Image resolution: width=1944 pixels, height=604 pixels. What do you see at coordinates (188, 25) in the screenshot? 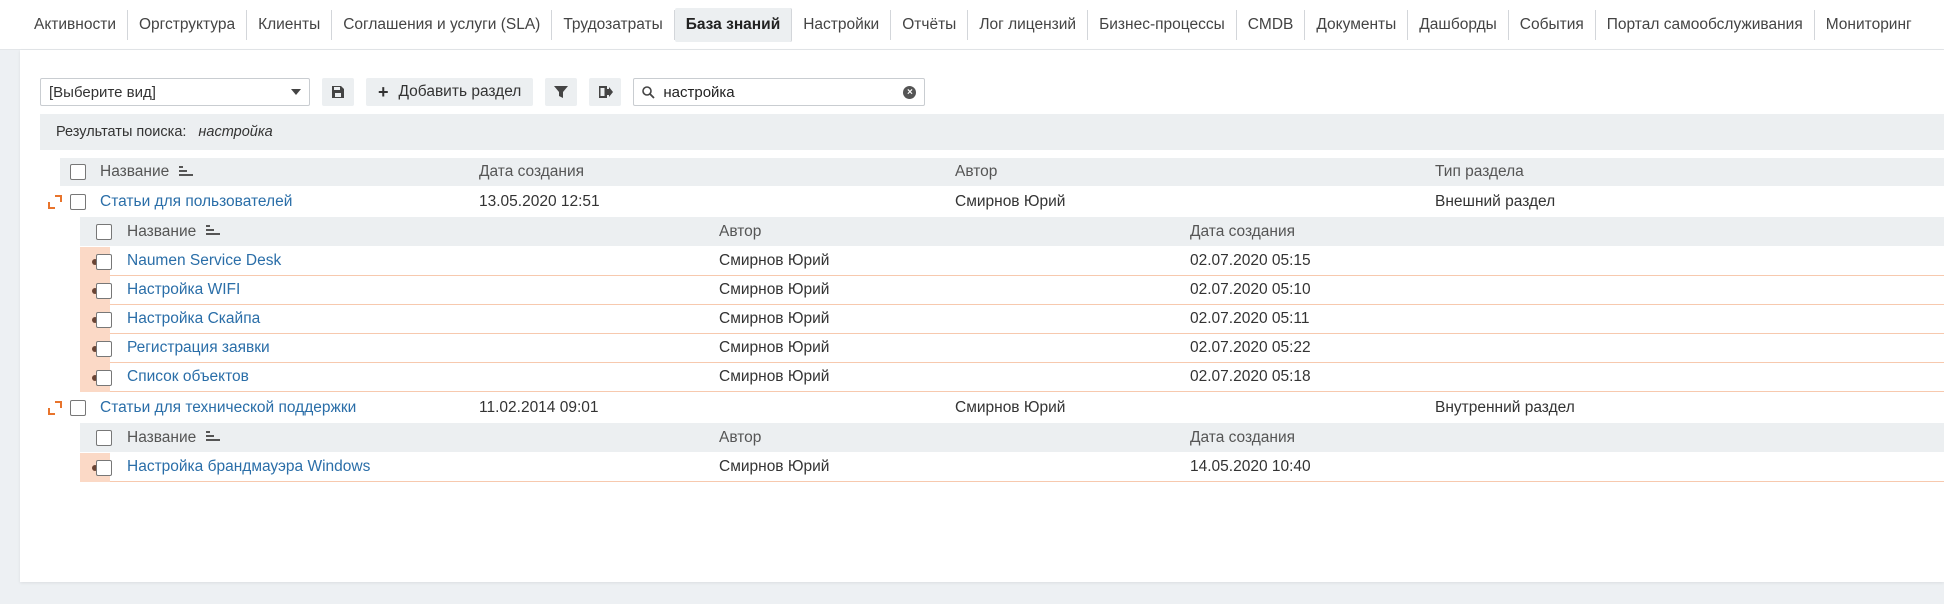
I see `tab-1: Оргструктура` at bounding box center [188, 25].